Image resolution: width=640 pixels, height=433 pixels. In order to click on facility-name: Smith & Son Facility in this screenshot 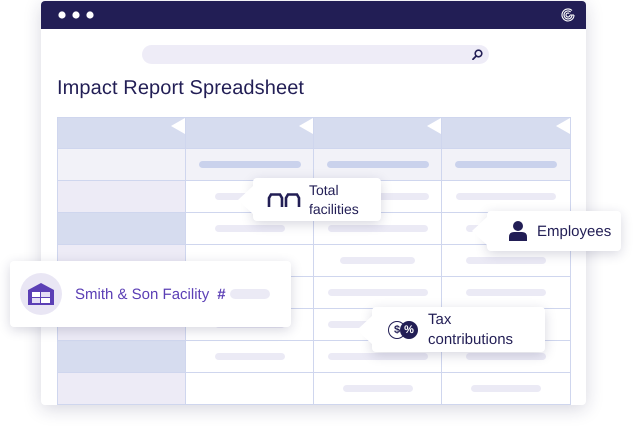, I will do `click(142, 294)`.